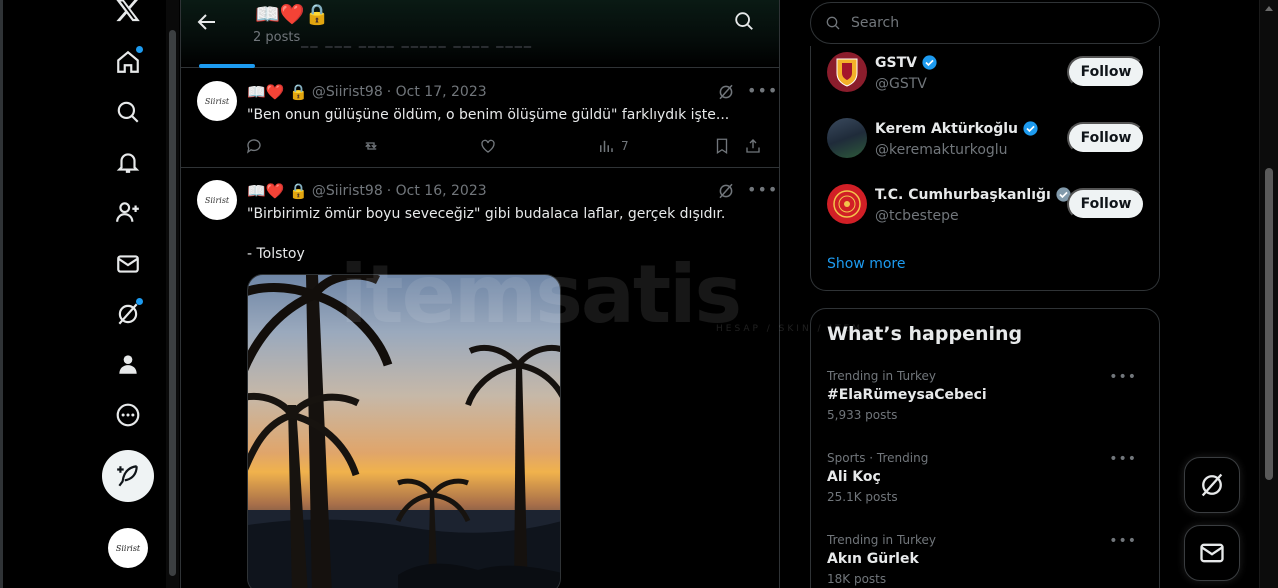 This screenshot has width=1278, height=588. What do you see at coordinates (847, 72) in the screenshot?
I see `gstv-avatar` at bounding box center [847, 72].